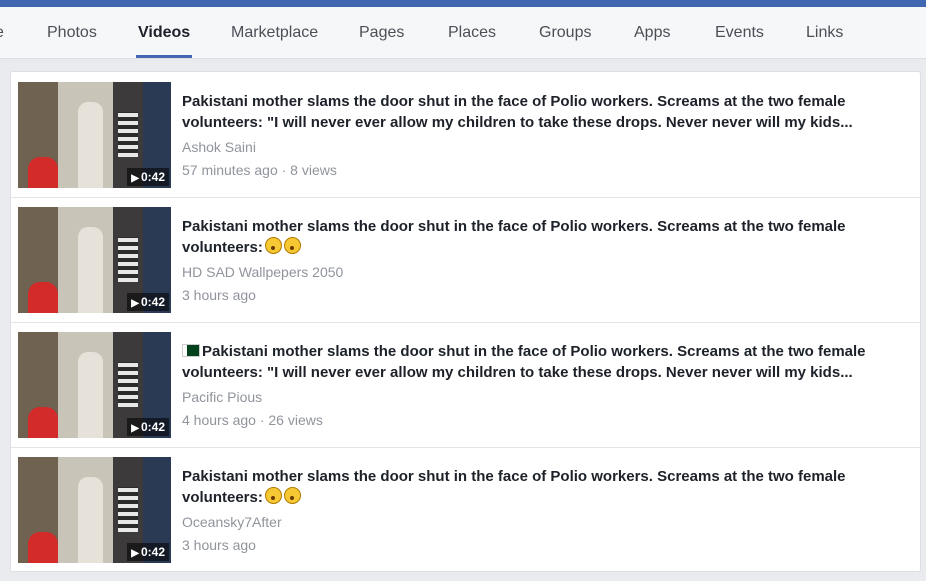 Image resolution: width=926 pixels, height=581 pixels. What do you see at coordinates (565, 32) in the screenshot?
I see `tab-groups: Groups` at bounding box center [565, 32].